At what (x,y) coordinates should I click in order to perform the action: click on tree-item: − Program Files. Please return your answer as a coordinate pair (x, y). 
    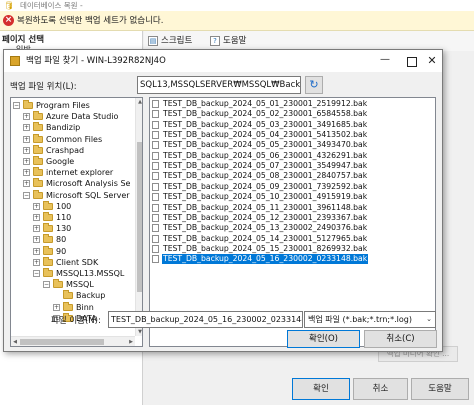
    Looking at the image, I should click on (73, 105).